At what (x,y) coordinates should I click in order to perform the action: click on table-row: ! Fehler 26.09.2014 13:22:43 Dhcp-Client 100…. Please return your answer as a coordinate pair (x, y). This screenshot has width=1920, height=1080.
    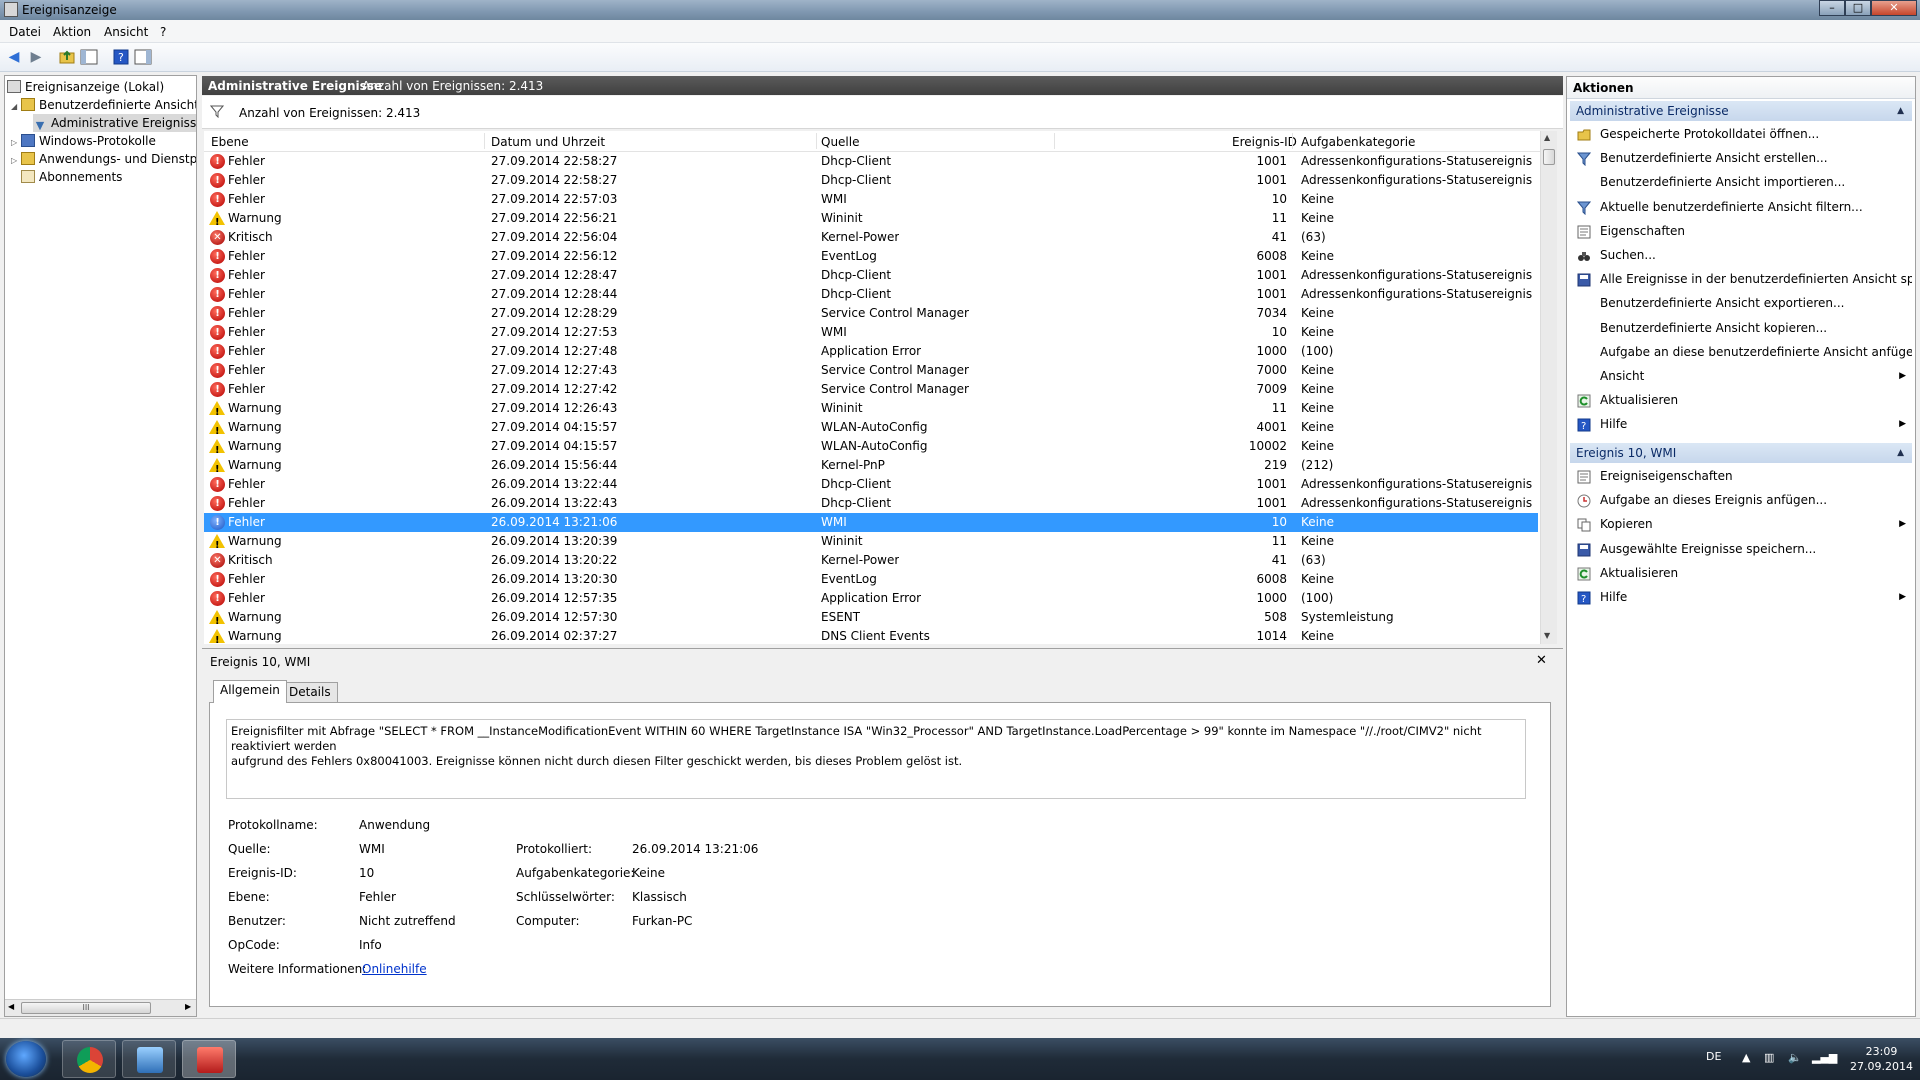
    Looking at the image, I should click on (871, 503).